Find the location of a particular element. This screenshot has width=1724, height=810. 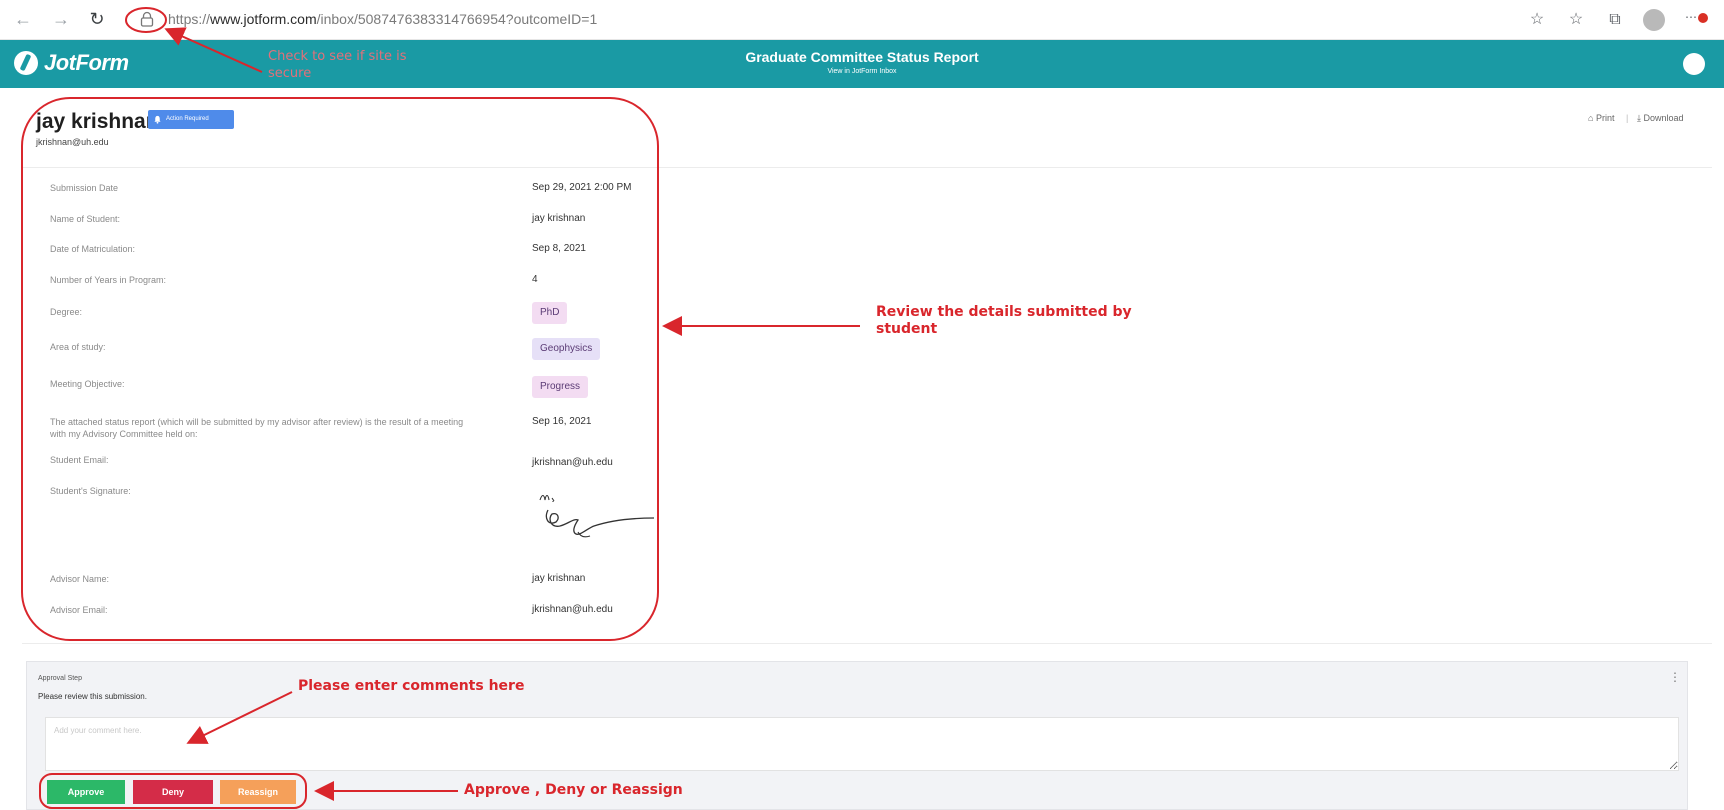

download-label: Download is located at coordinates (1663, 118).